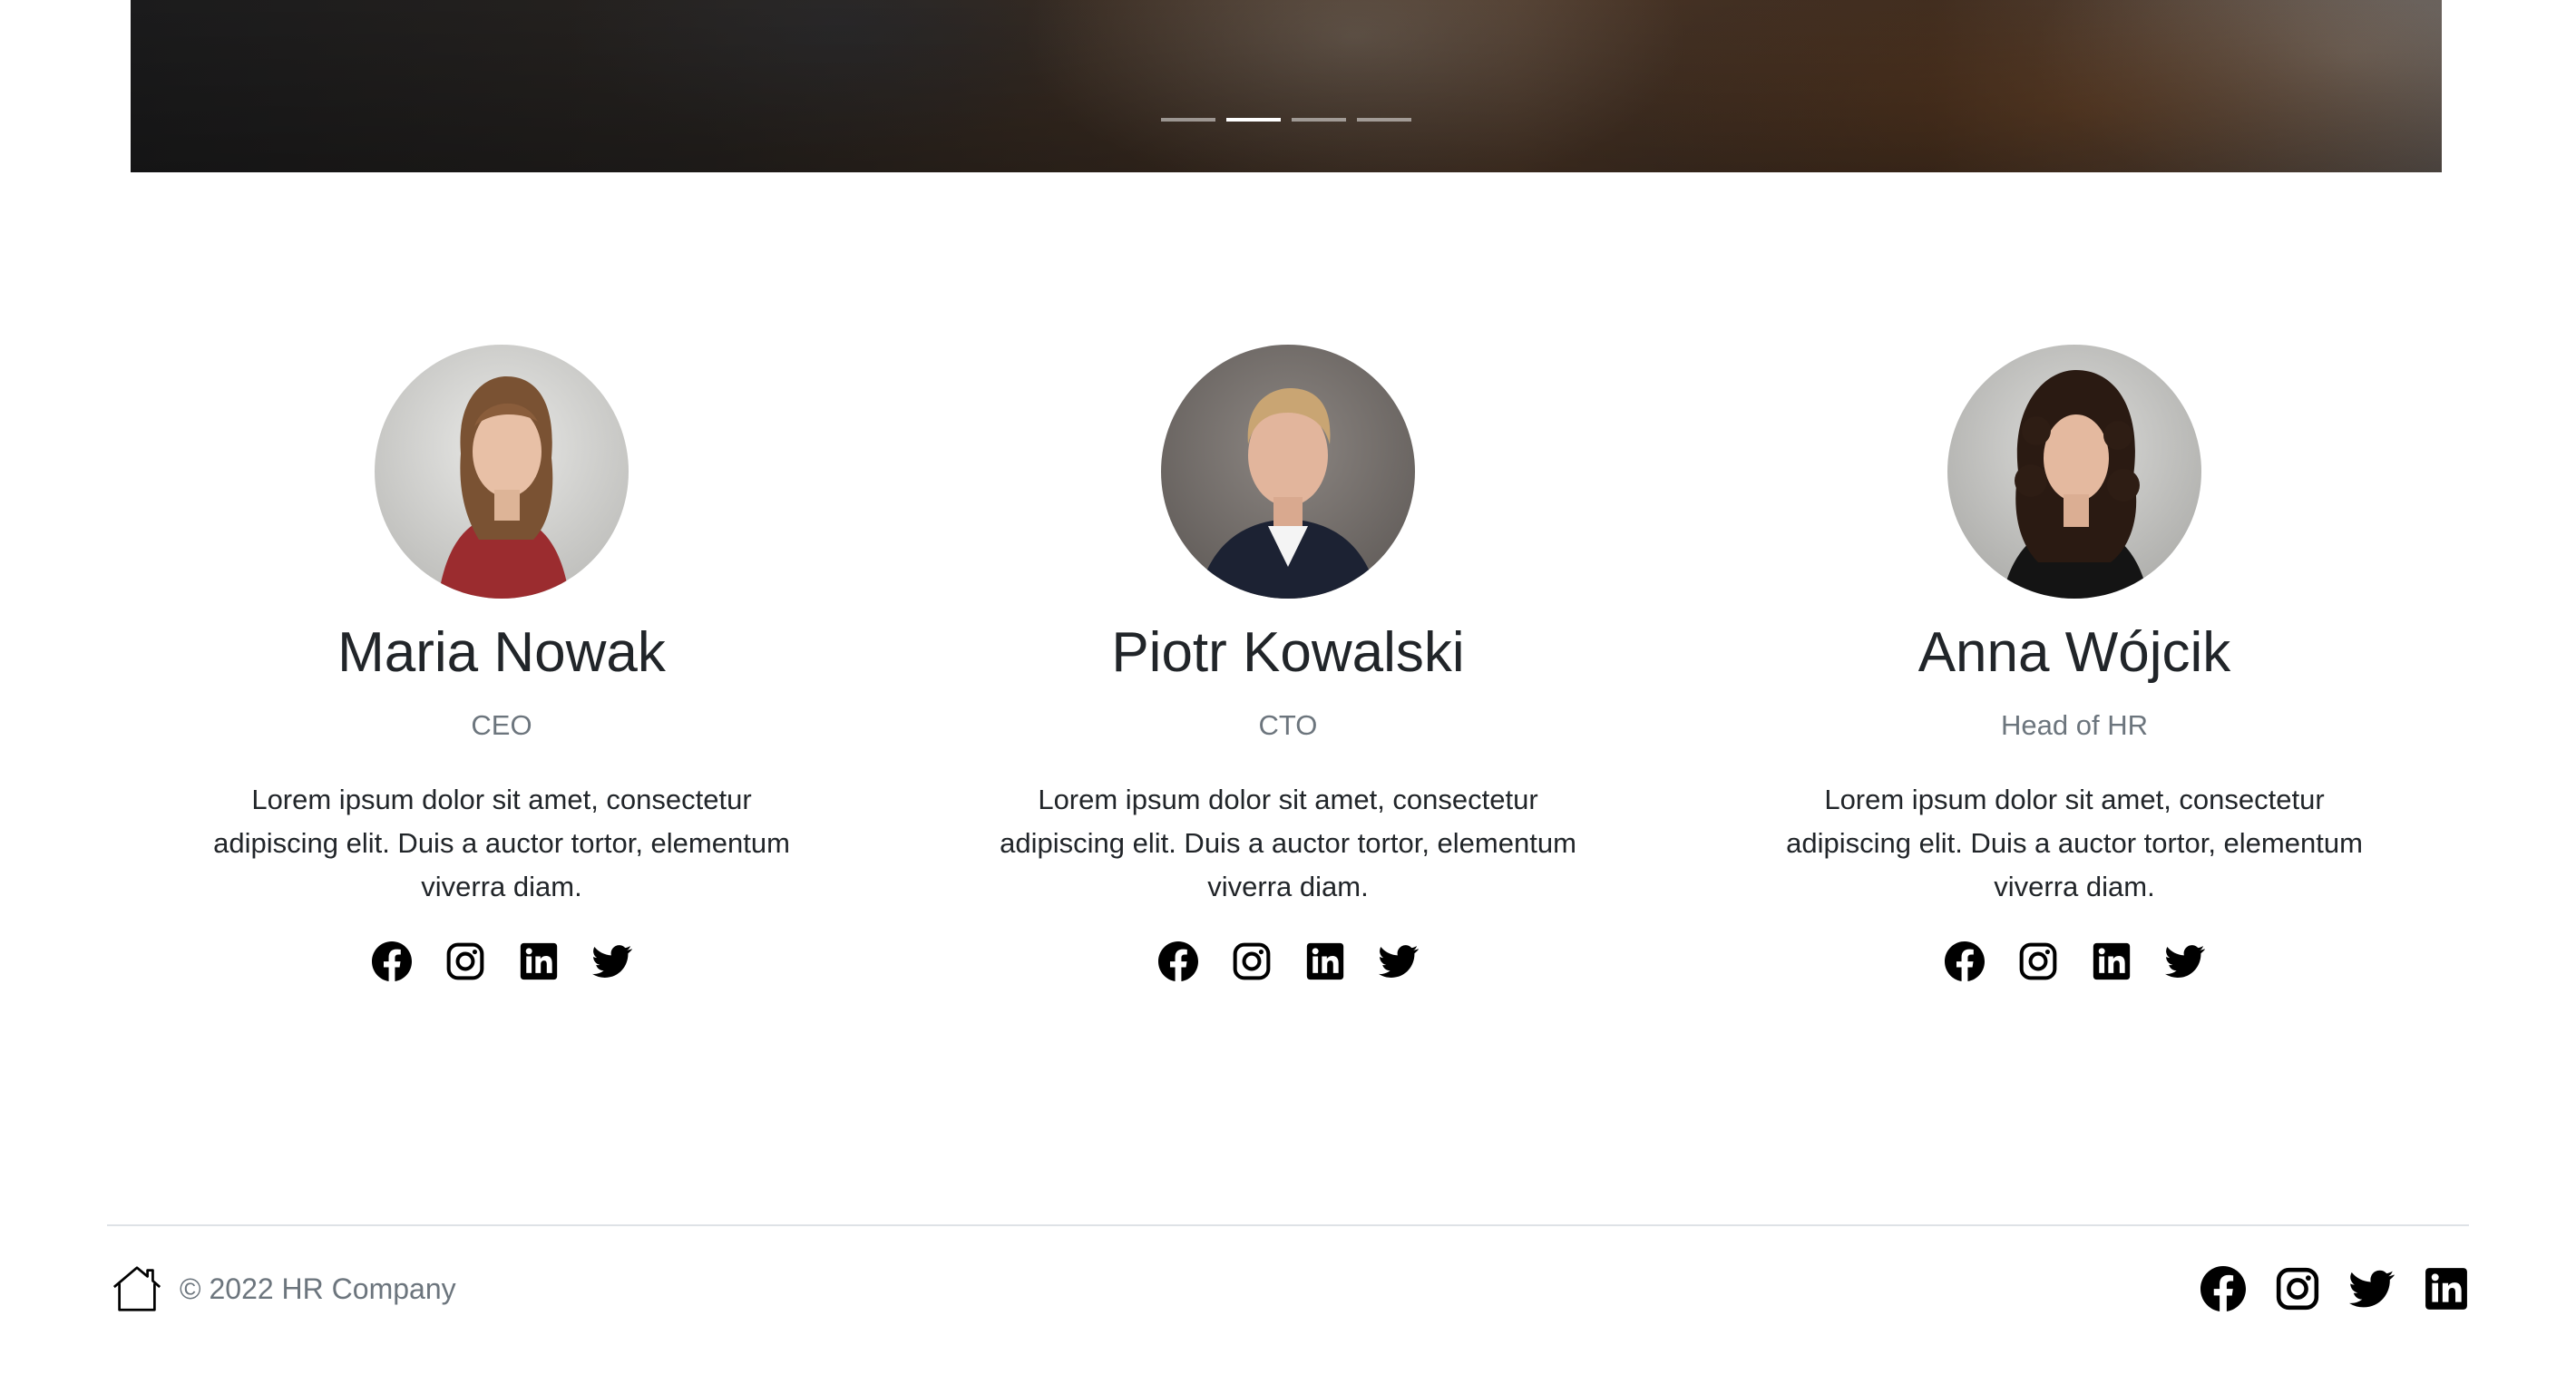 The height and width of the screenshot is (1384, 2576). What do you see at coordinates (501, 652) in the screenshot?
I see `member-name: Maria Nowak` at bounding box center [501, 652].